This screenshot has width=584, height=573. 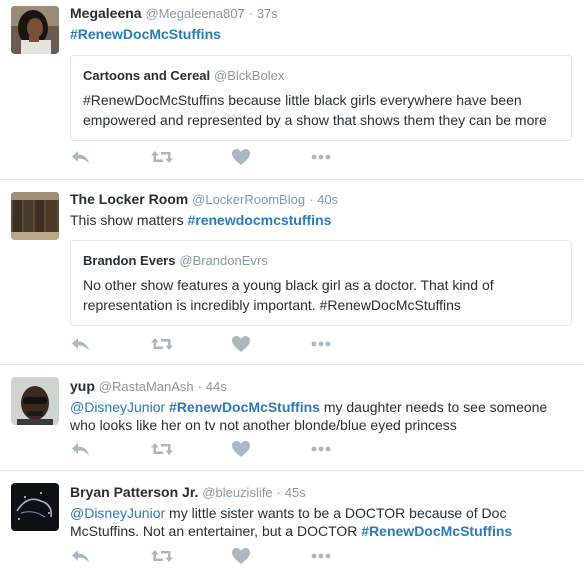 What do you see at coordinates (295, 492) in the screenshot?
I see `timestamp: 45s` at bounding box center [295, 492].